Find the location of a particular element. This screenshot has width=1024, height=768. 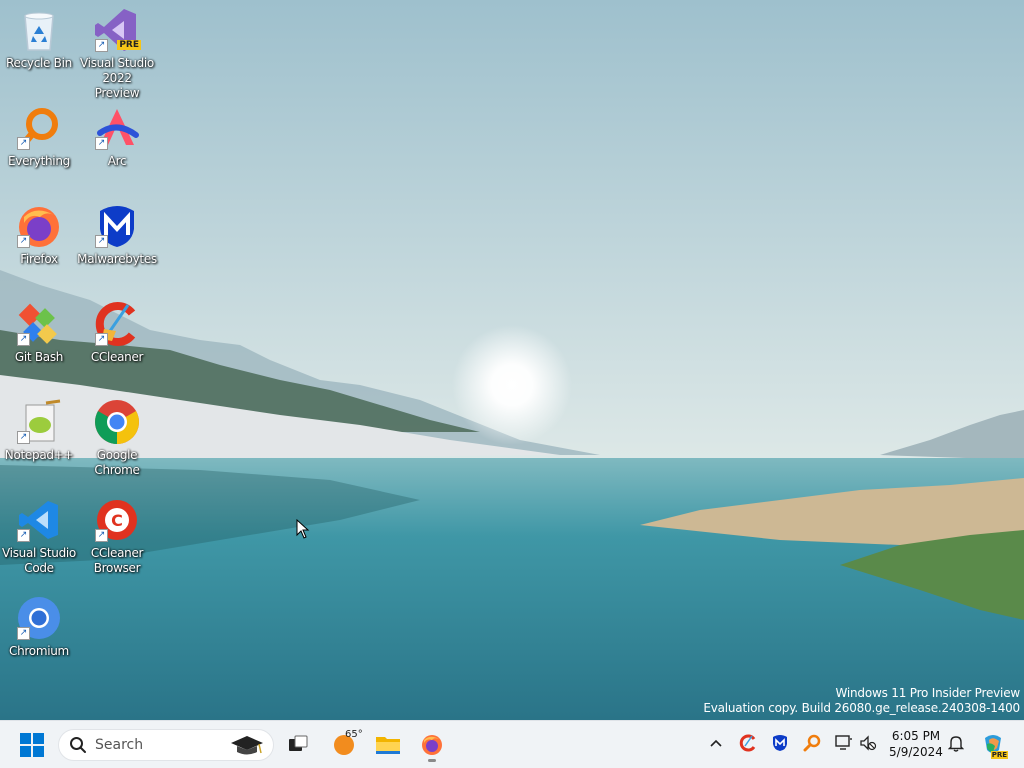

ccleaner-icon: ↗ is located at coordinates (117, 324).